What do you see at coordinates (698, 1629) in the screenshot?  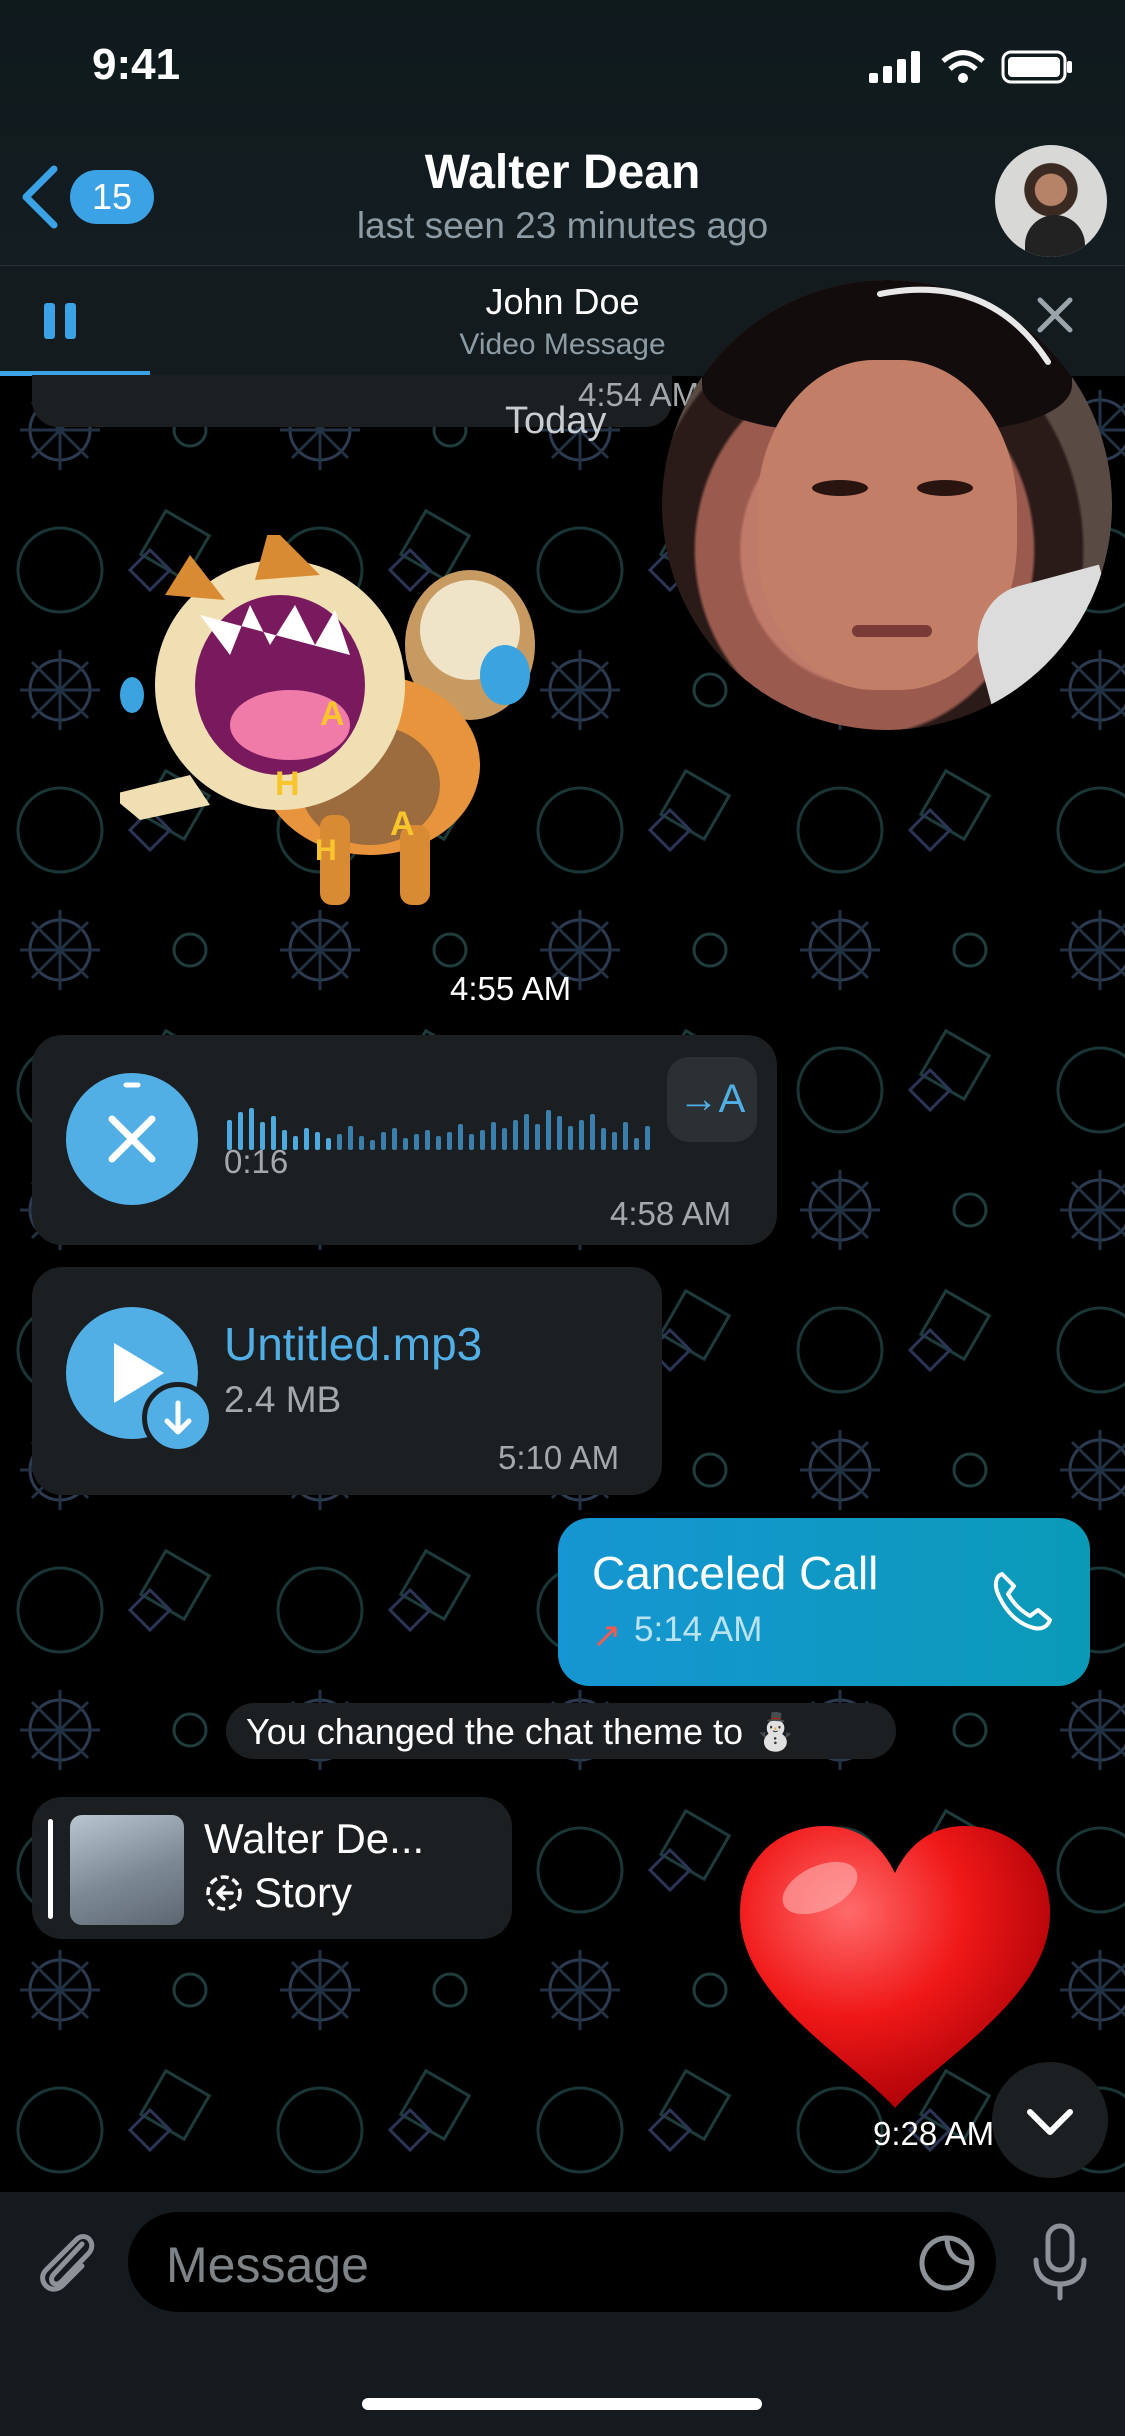 I see `call-time: 5:14 AM` at bounding box center [698, 1629].